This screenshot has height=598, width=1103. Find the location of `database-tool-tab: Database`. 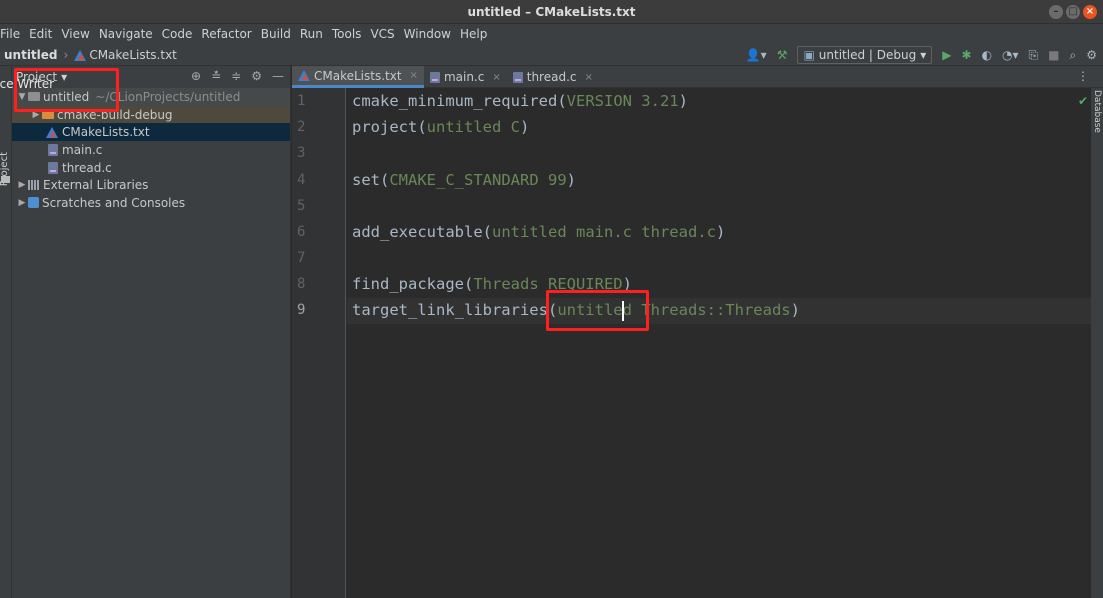

database-tool-tab: Database is located at coordinates (1097, 111).